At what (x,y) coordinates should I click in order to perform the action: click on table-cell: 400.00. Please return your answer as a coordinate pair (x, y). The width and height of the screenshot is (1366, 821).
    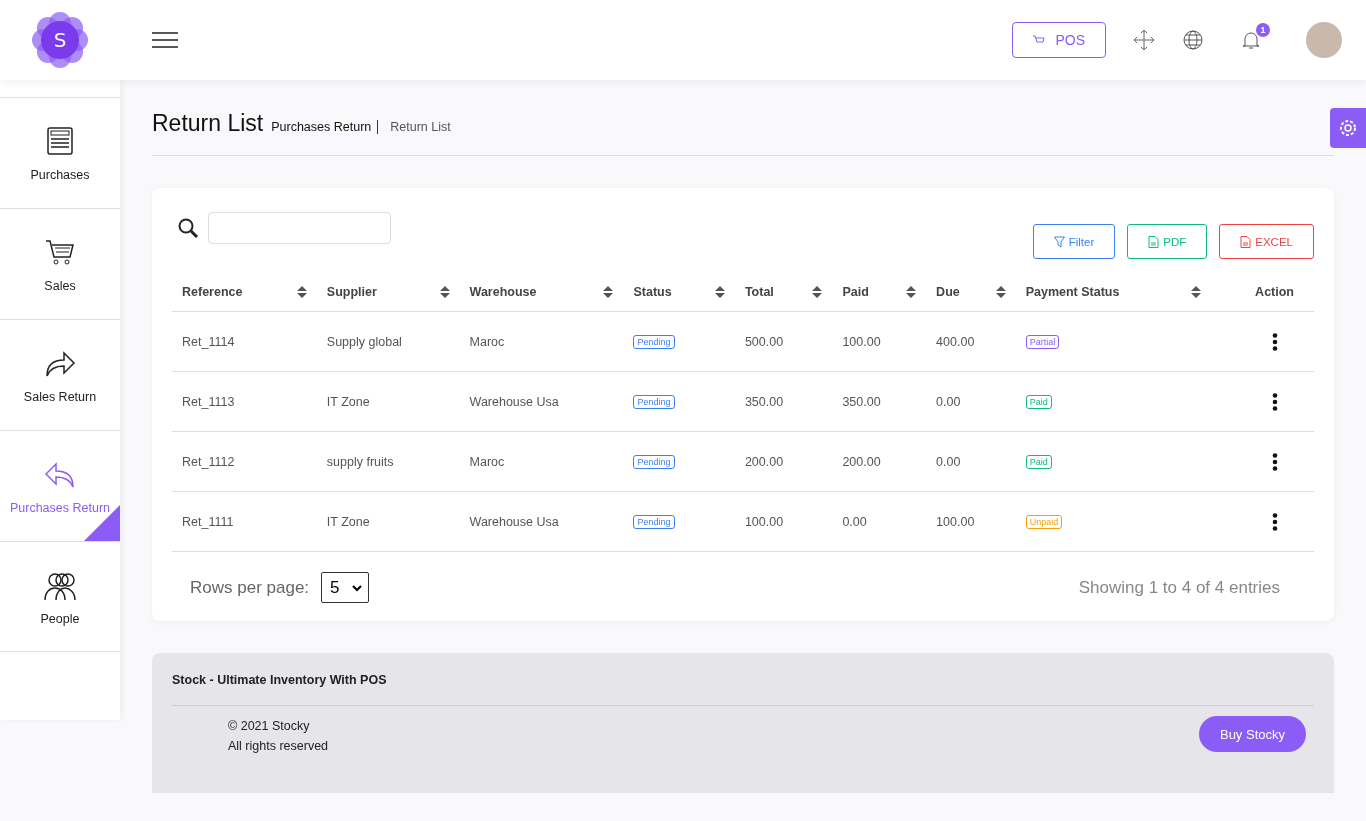
    Looking at the image, I should click on (955, 341).